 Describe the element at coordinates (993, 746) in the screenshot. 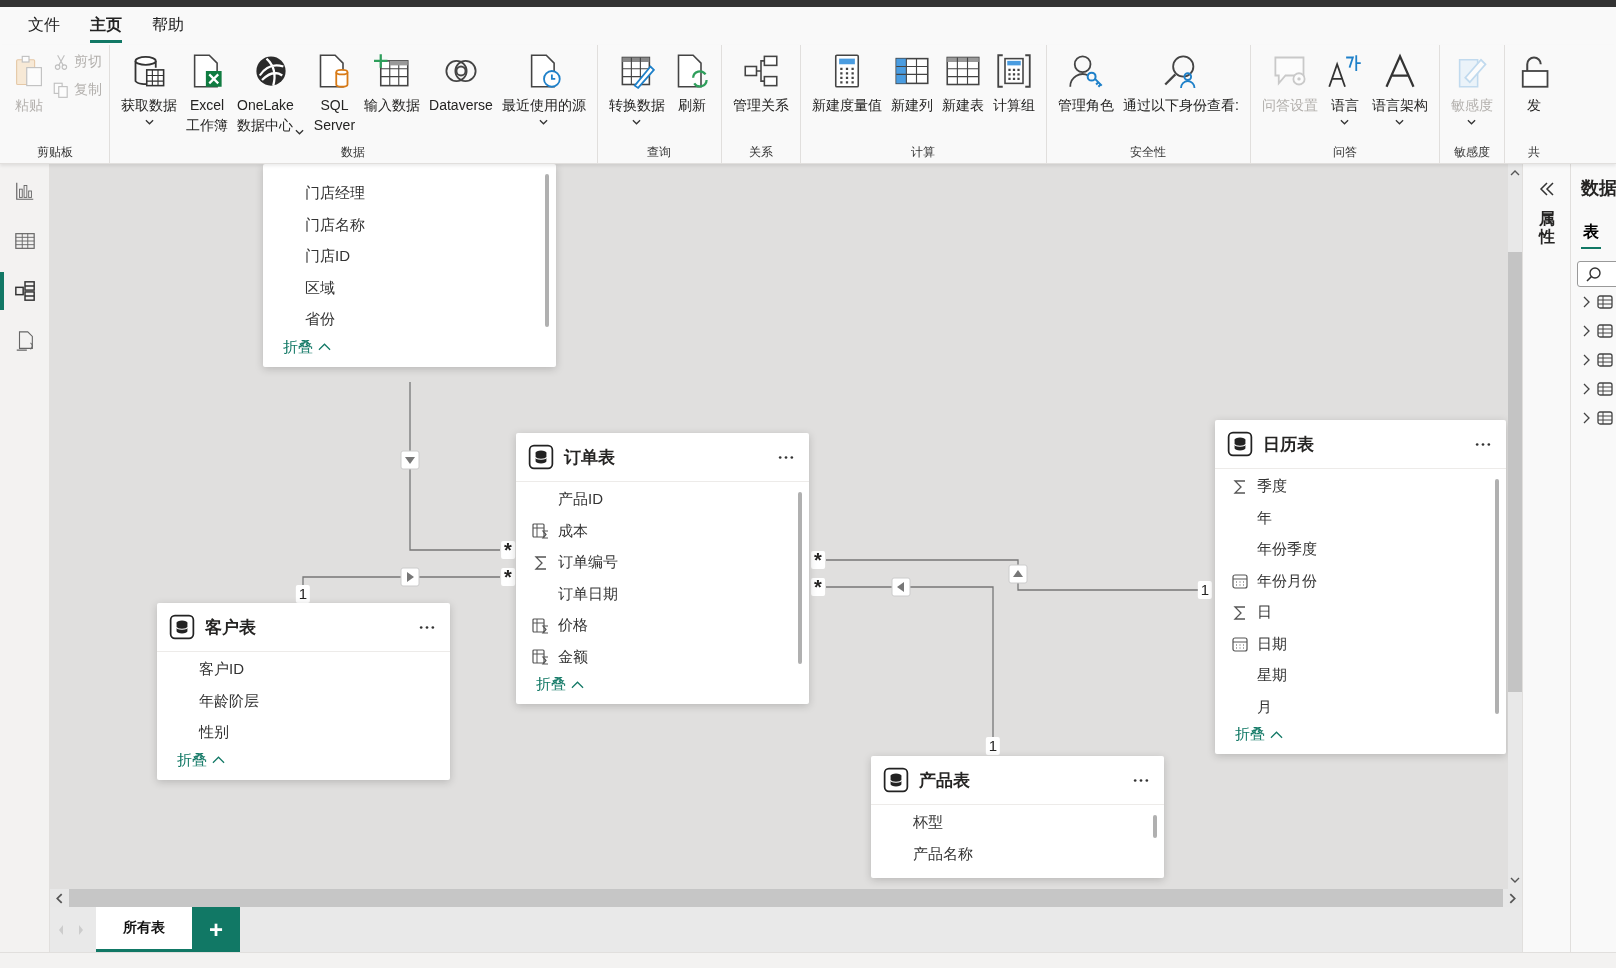

I see `cardinality-label: 1` at that location.